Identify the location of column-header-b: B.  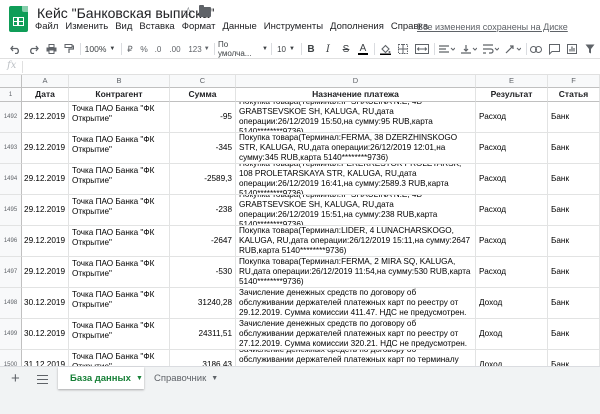
(119, 81).